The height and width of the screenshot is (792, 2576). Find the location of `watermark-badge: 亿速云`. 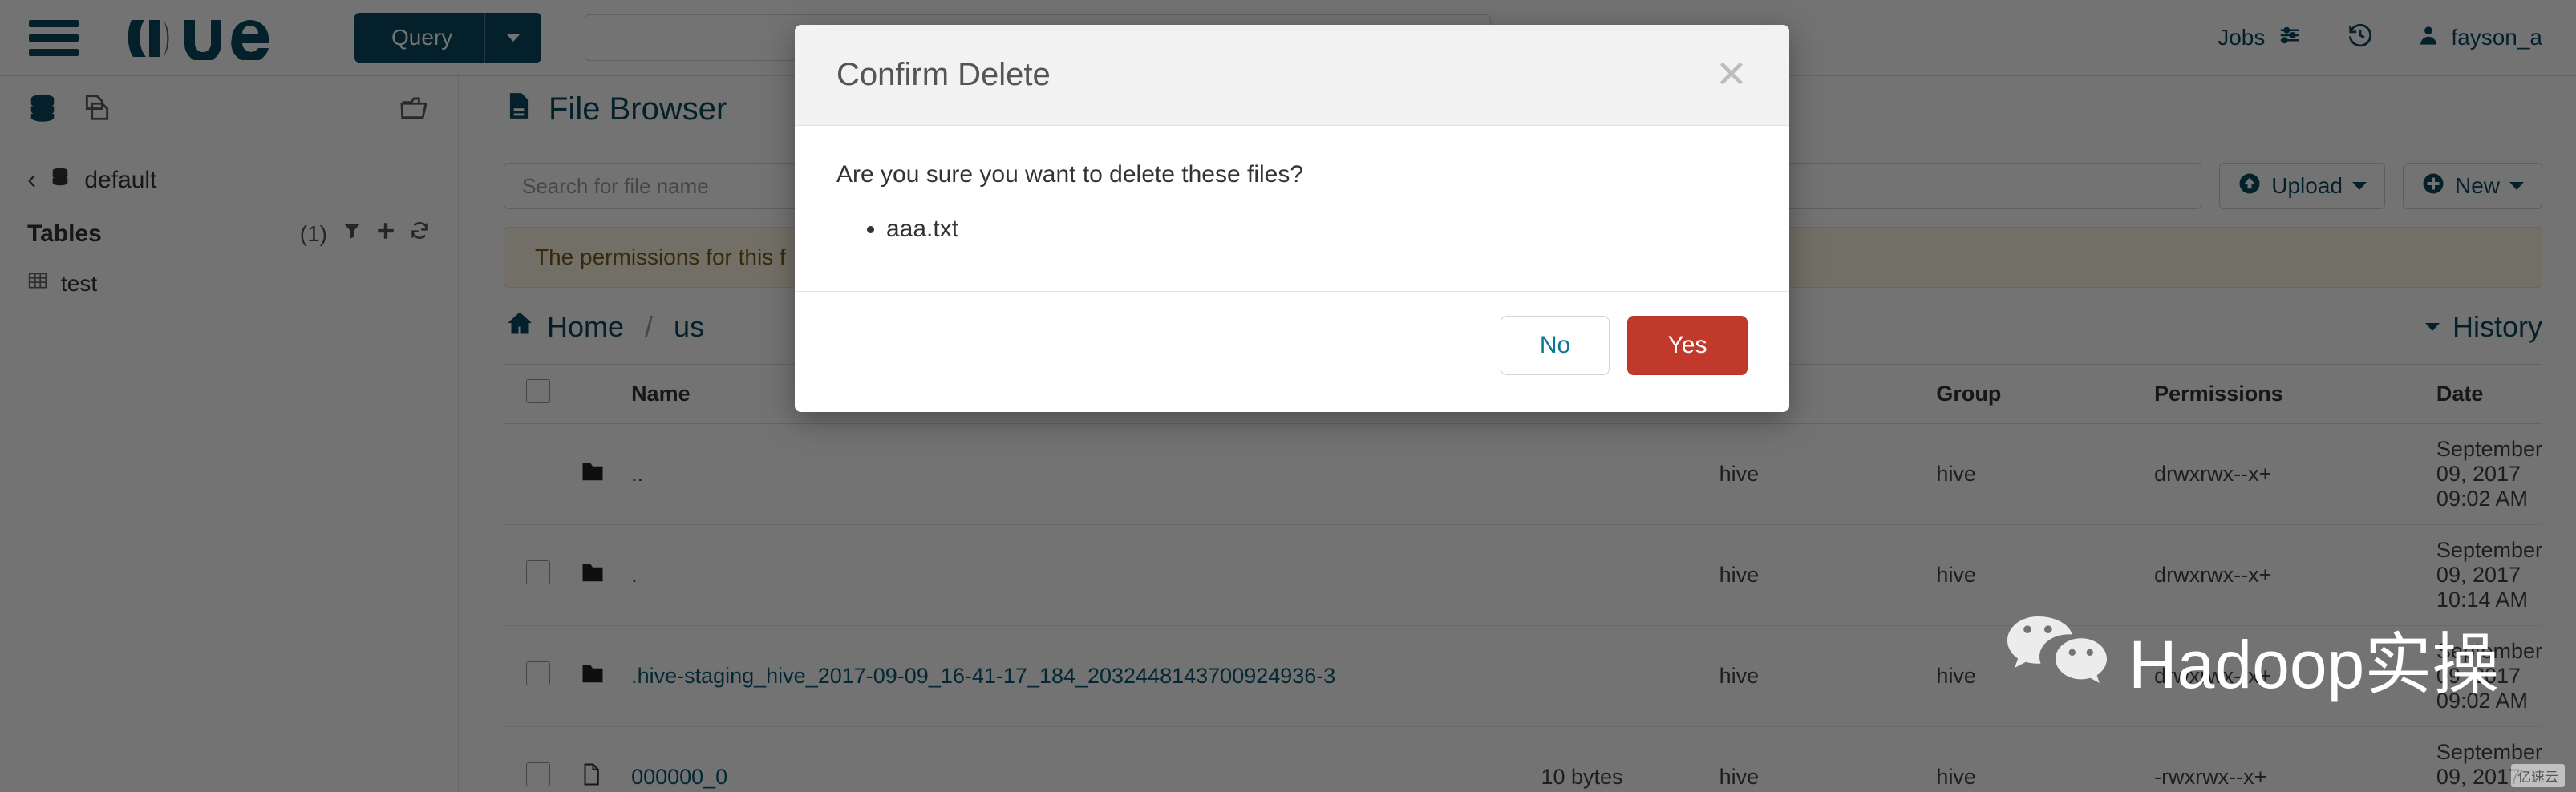

watermark-badge: 亿速云 is located at coordinates (2538, 775).